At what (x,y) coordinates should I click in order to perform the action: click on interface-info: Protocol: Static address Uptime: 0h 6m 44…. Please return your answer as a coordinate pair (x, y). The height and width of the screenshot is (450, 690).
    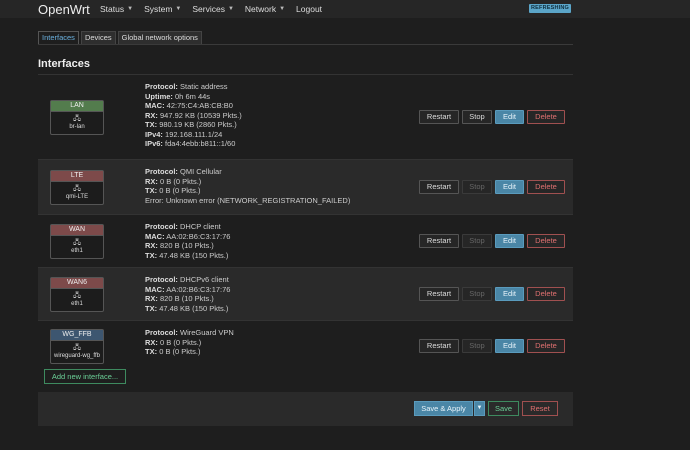
    Looking at the image, I should click on (193, 115).